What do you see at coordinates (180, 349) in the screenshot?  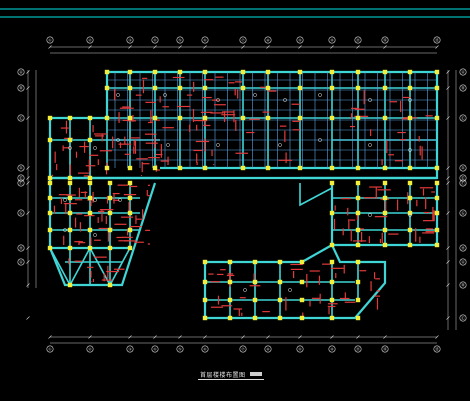 I see `axis-label: ⑤` at bounding box center [180, 349].